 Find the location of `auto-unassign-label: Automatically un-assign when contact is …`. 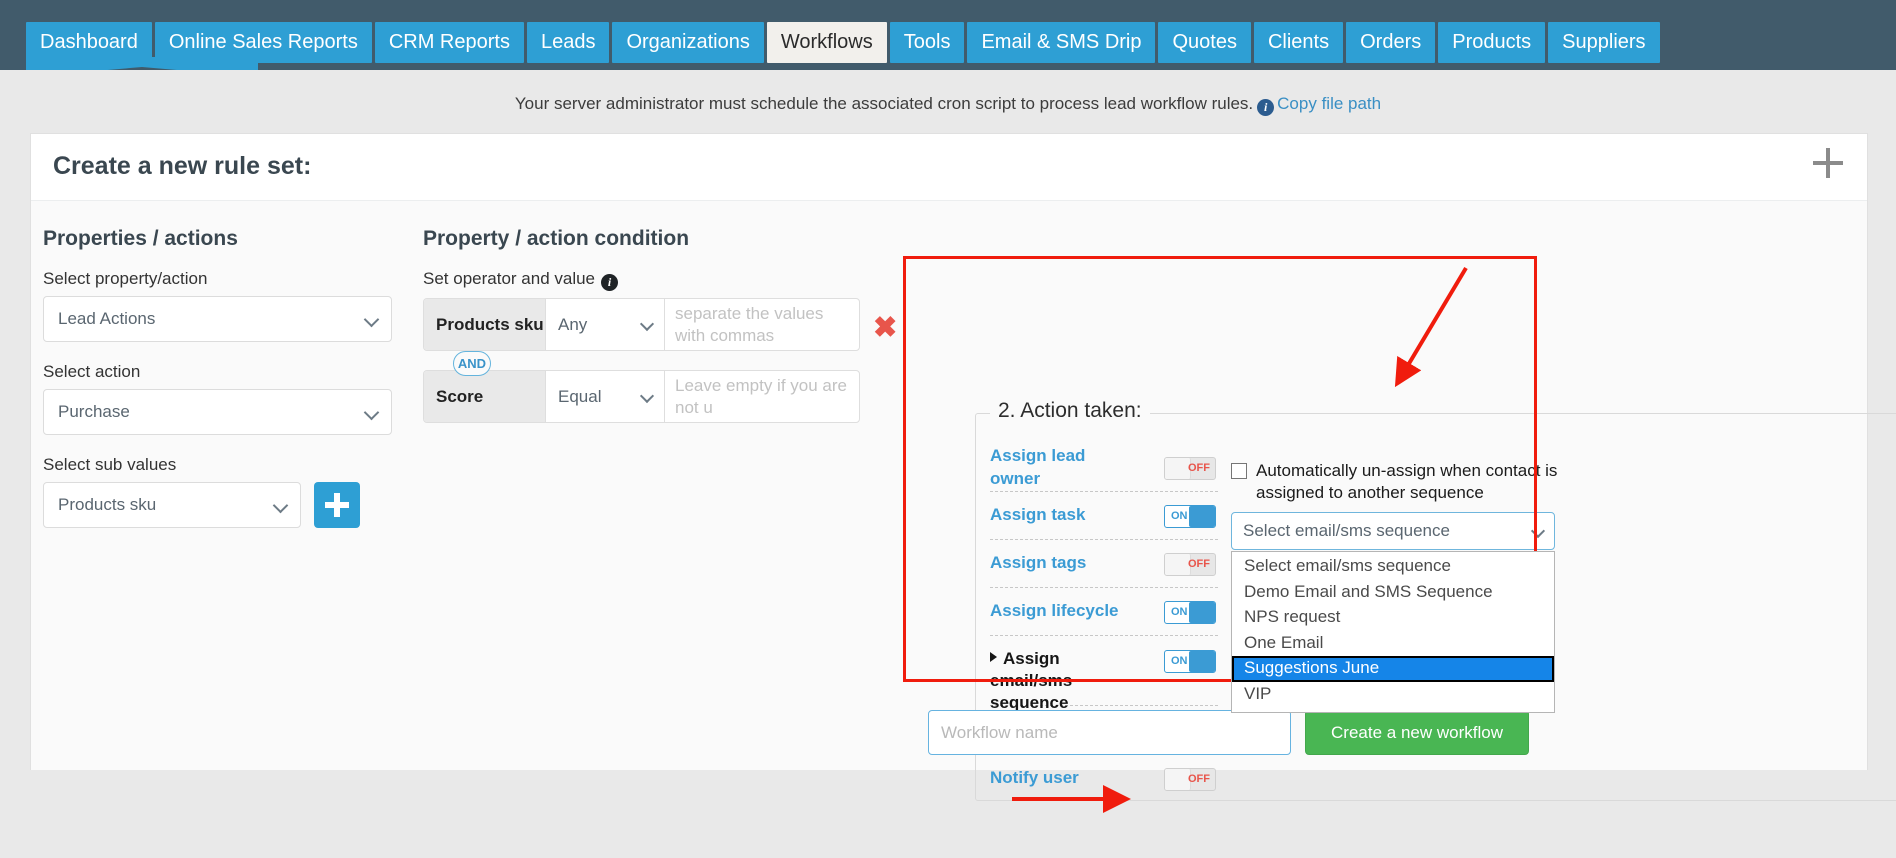

auto-unassign-label: Automatically un-assign when contact is … is located at coordinates (1407, 482).